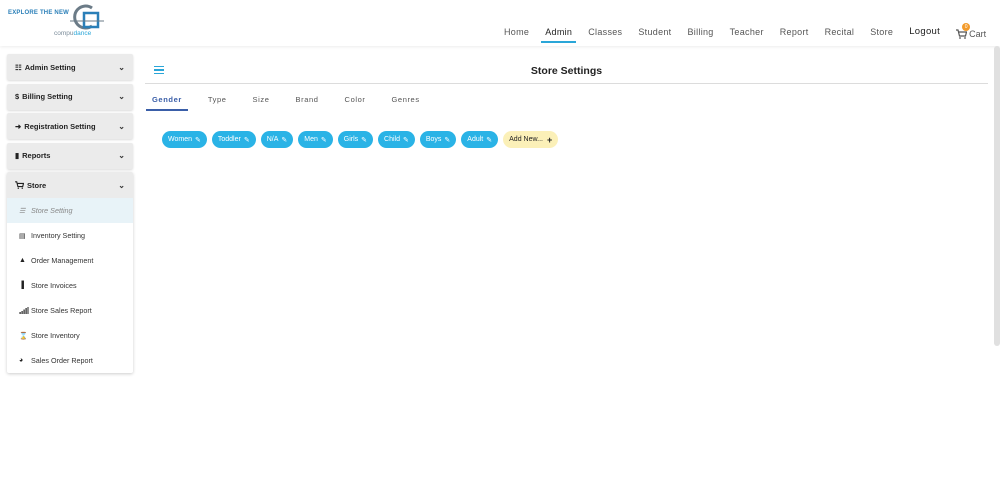 The width and height of the screenshot is (1000, 481). What do you see at coordinates (184, 139) in the screenshot?
I see `gender-chip: Women ✎` at bounding box center [184, 139].